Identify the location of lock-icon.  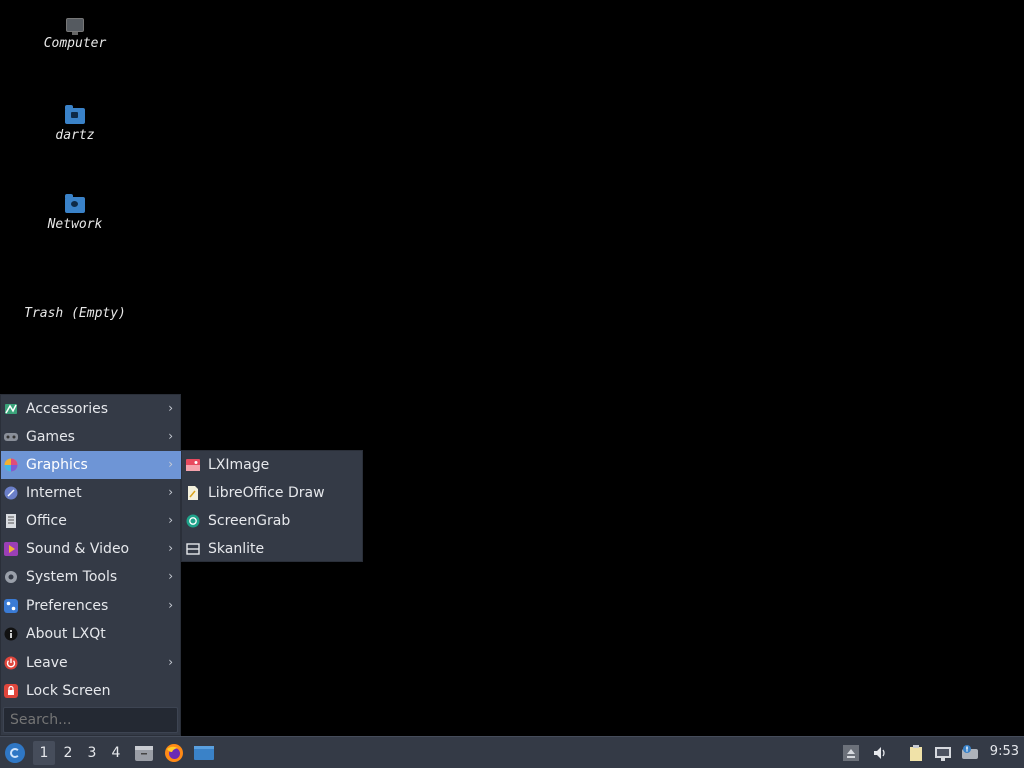
(11, 691).